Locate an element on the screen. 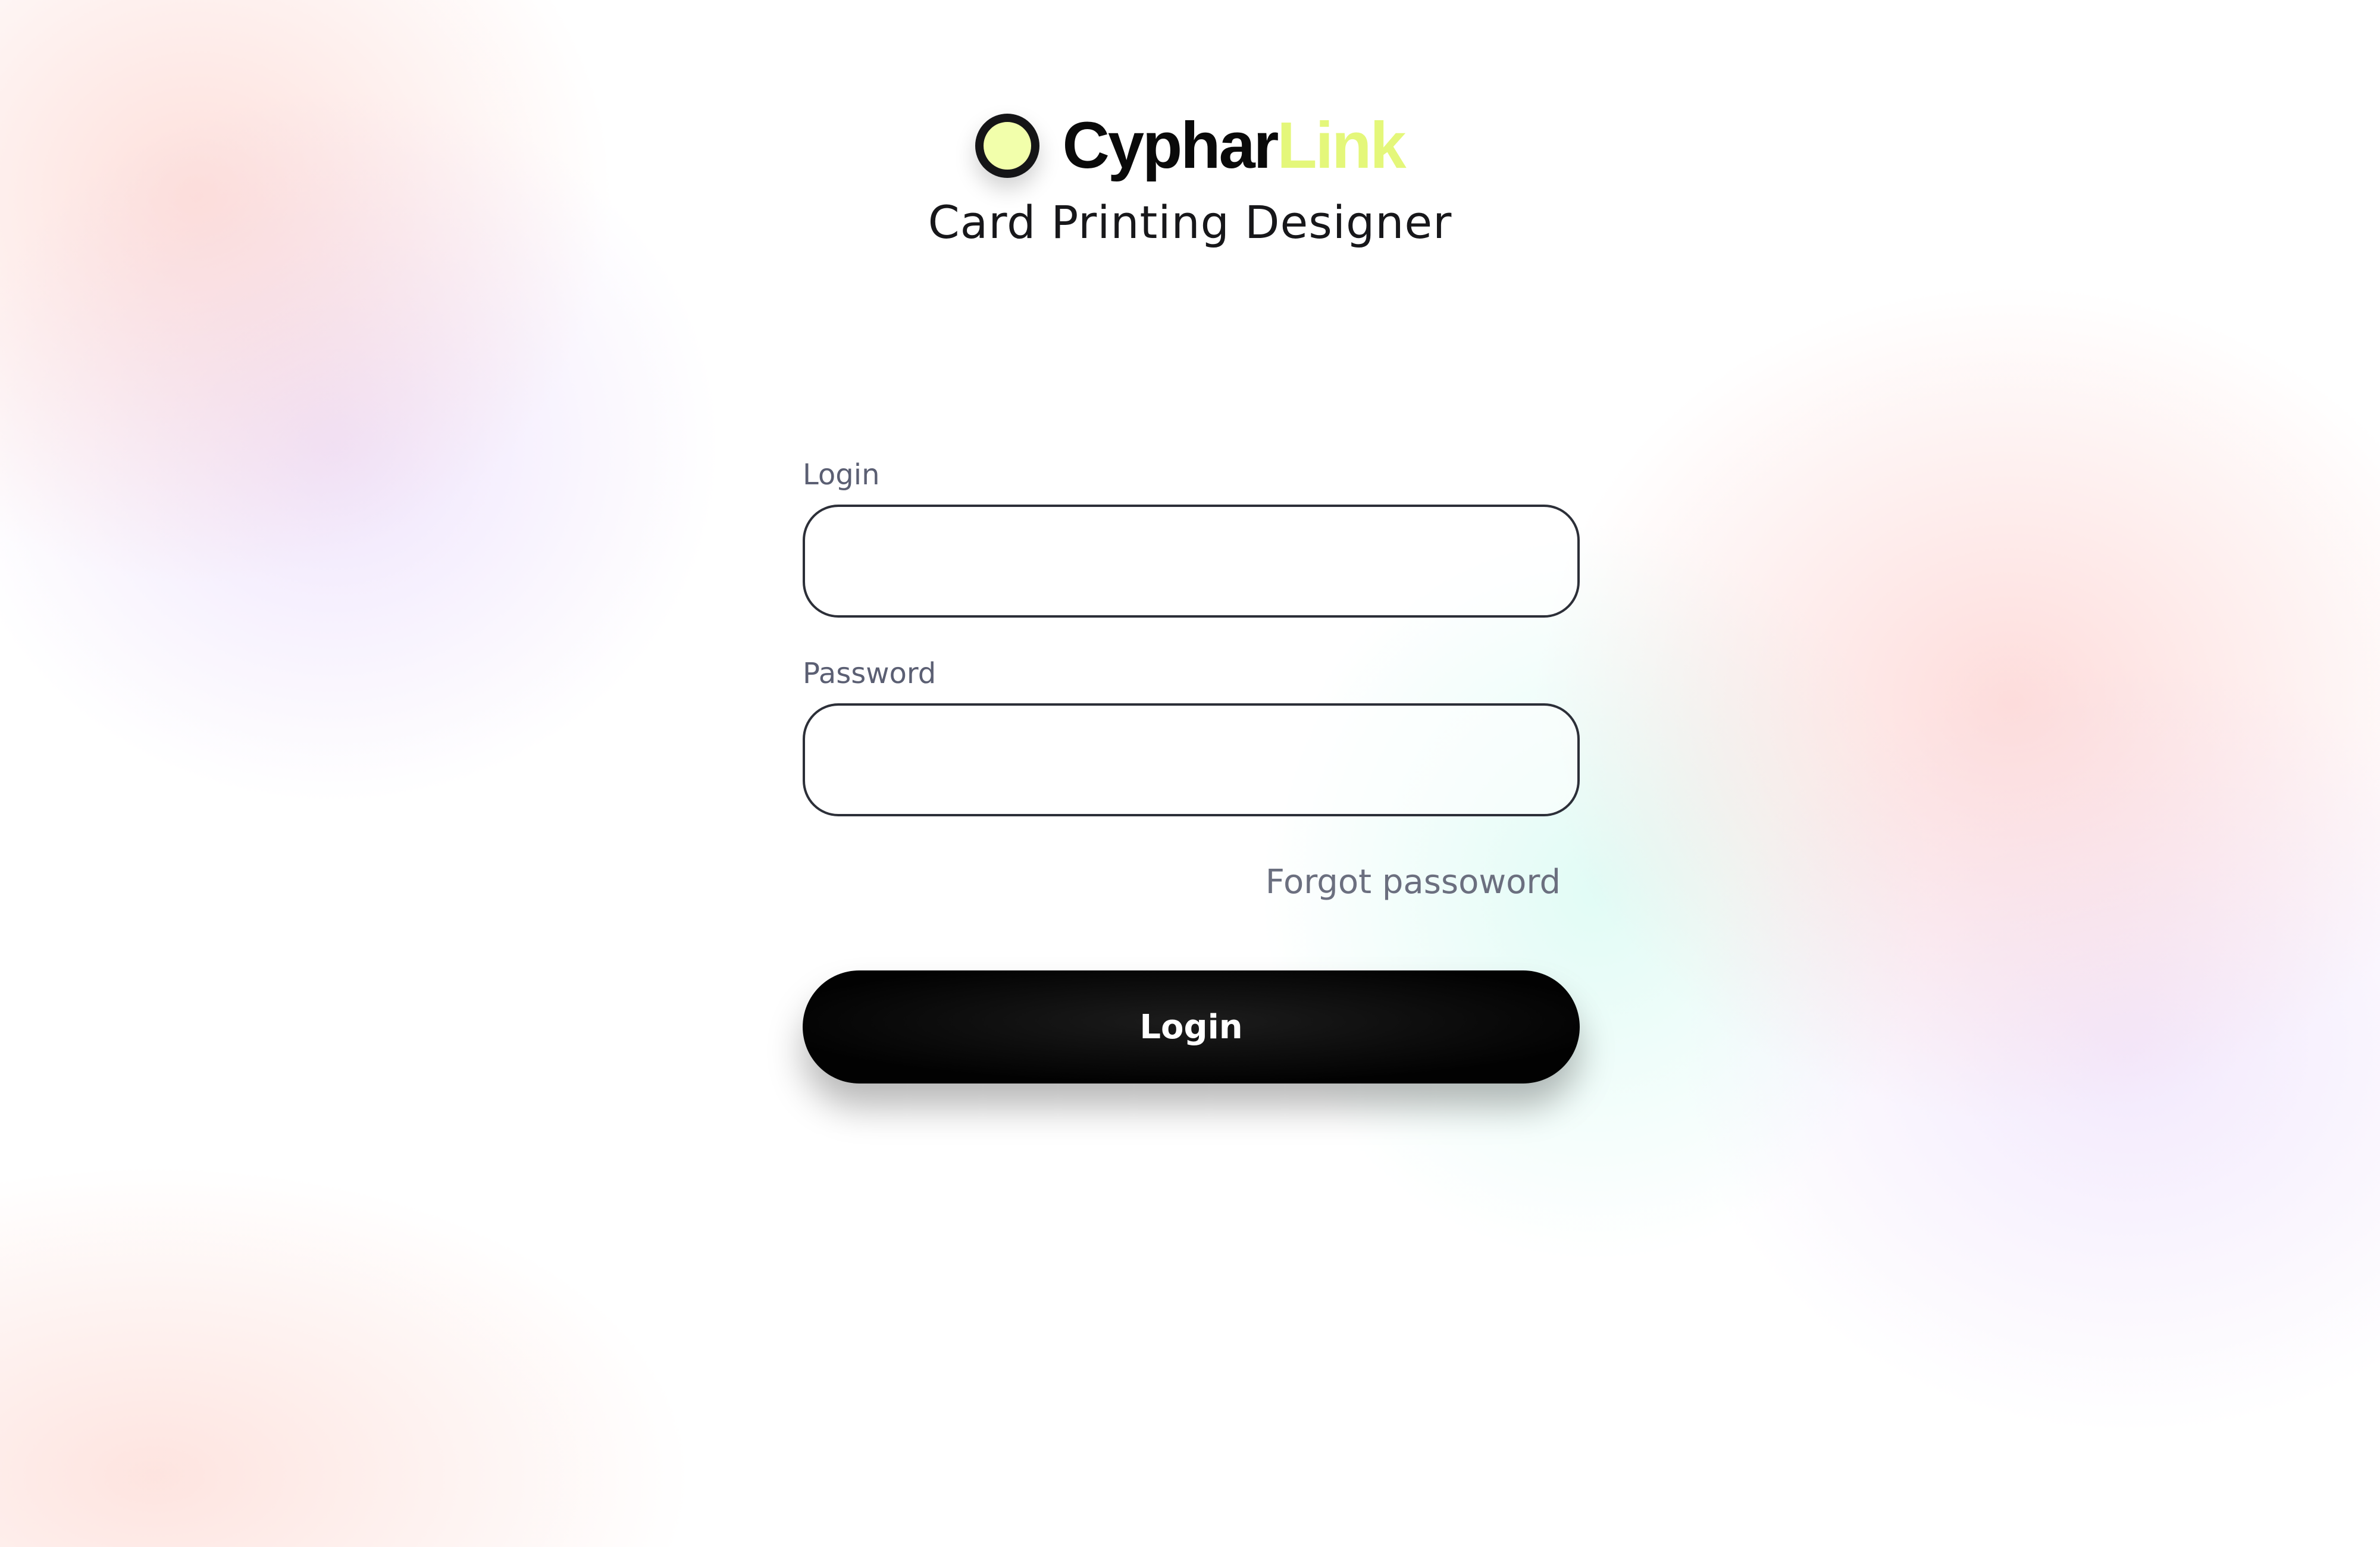 Image resolution: width=2380 pixels, height=1547 pixels. login-button: Login is located at coordinates (1191, 1026).